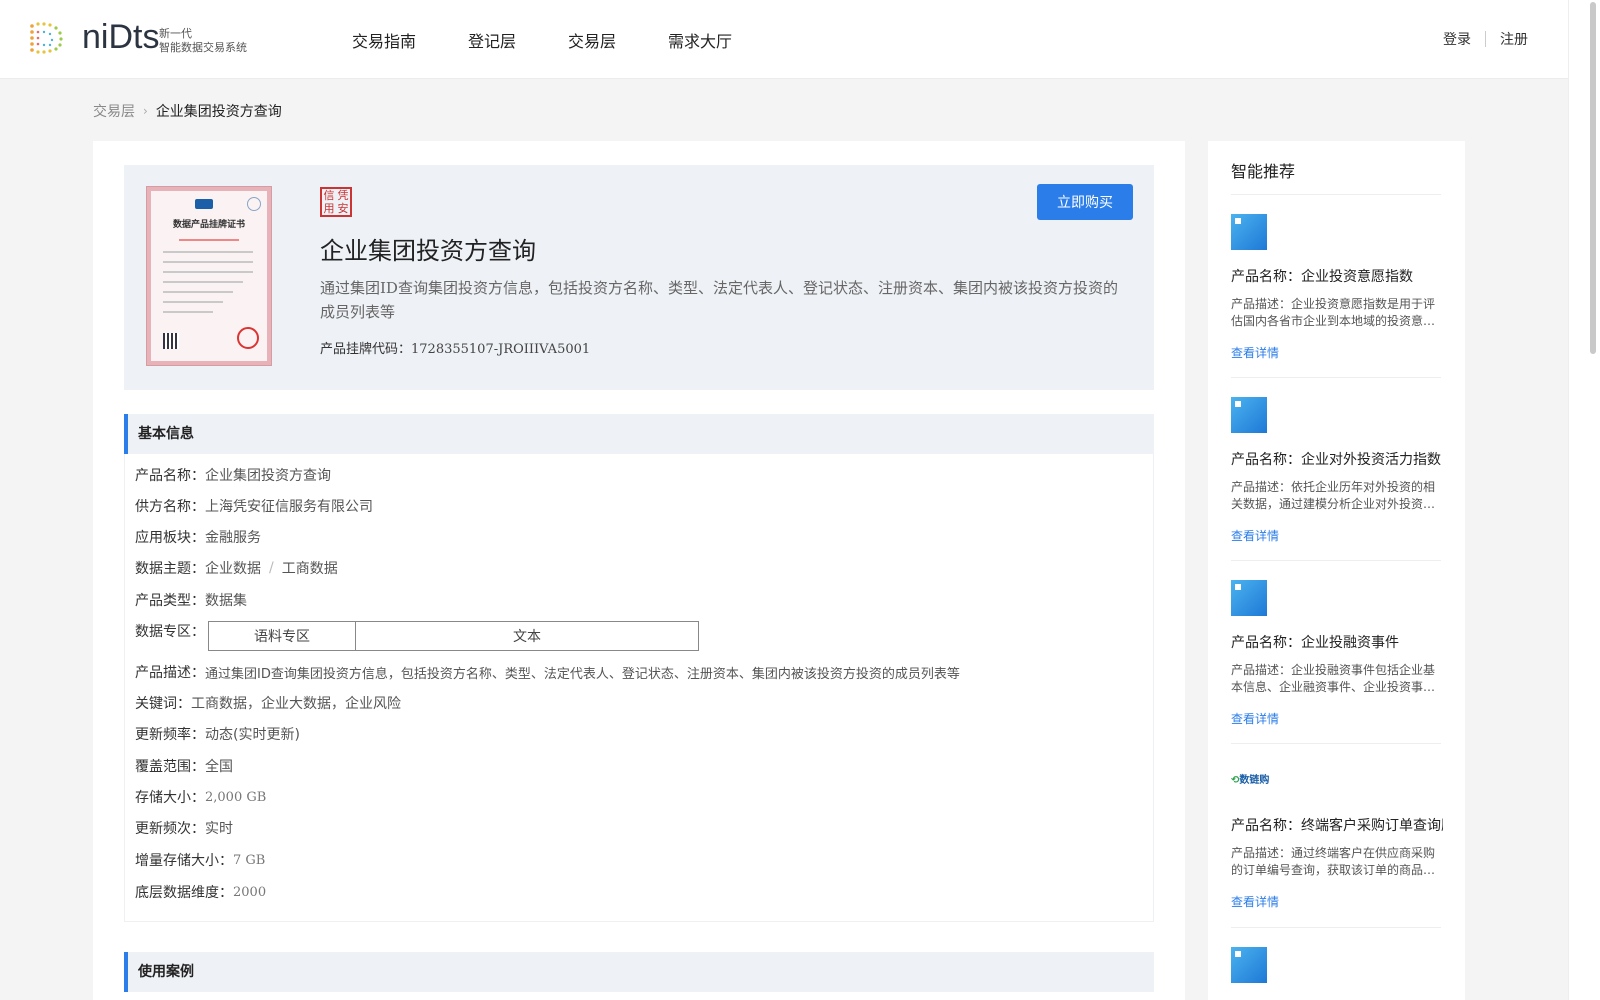  Describe the element at coordinates (252, 735) in the screenshot. I see `info-value: 动态(实时更新)` at that location.